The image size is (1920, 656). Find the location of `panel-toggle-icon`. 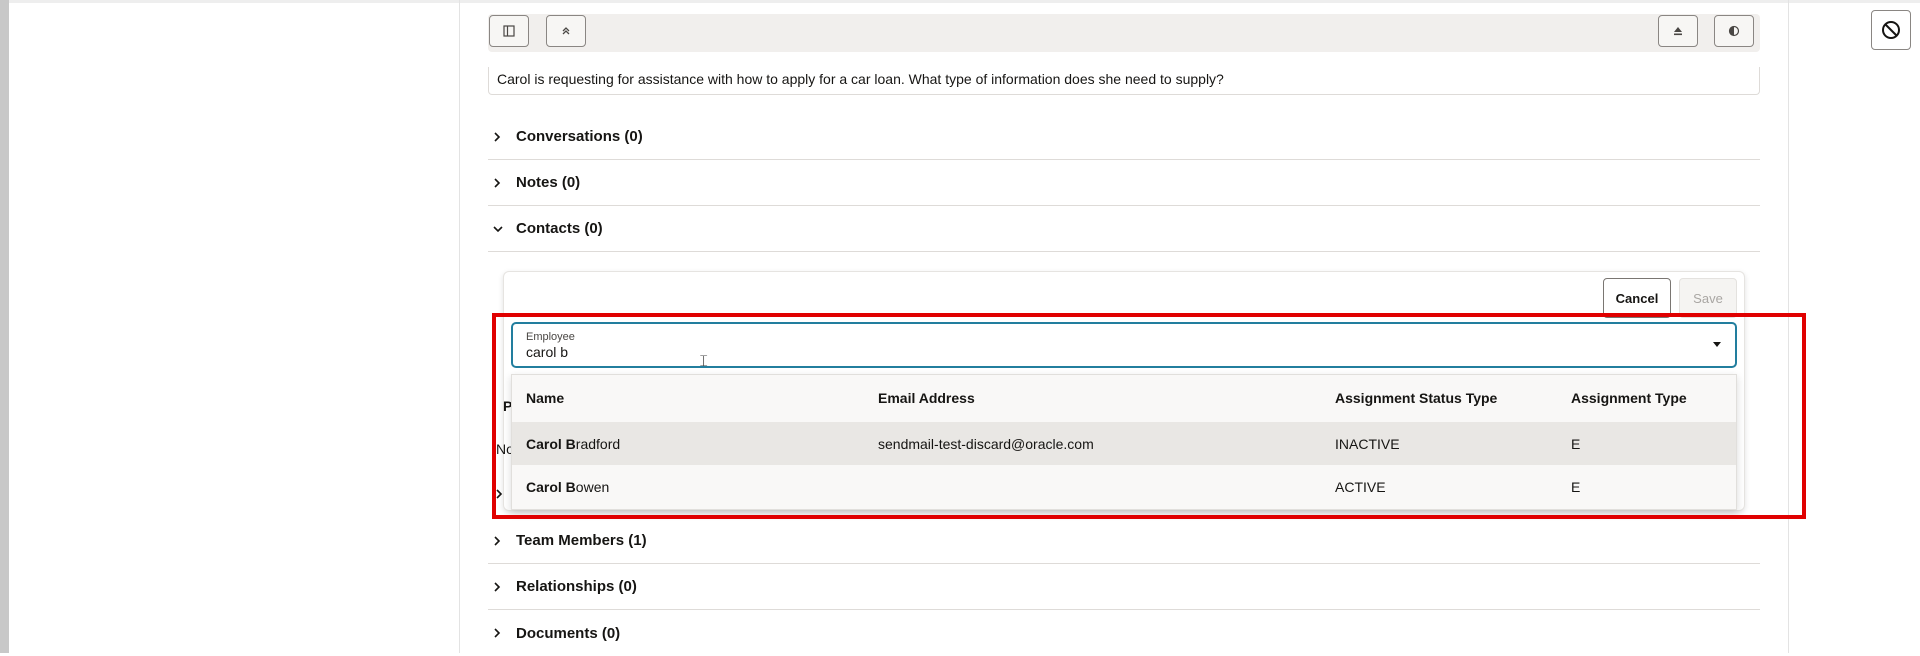

panel-toggle-icon is located at coordinates (509, 31).